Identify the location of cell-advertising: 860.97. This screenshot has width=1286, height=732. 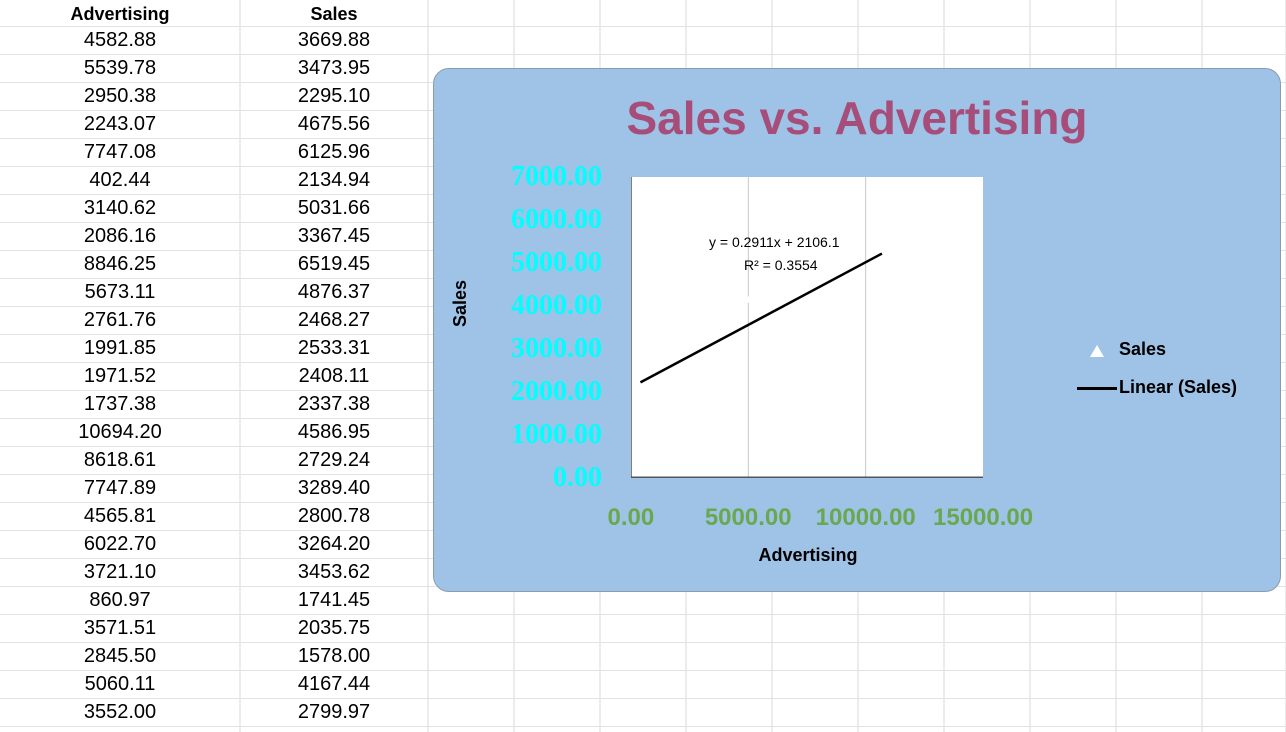
(120, 600).